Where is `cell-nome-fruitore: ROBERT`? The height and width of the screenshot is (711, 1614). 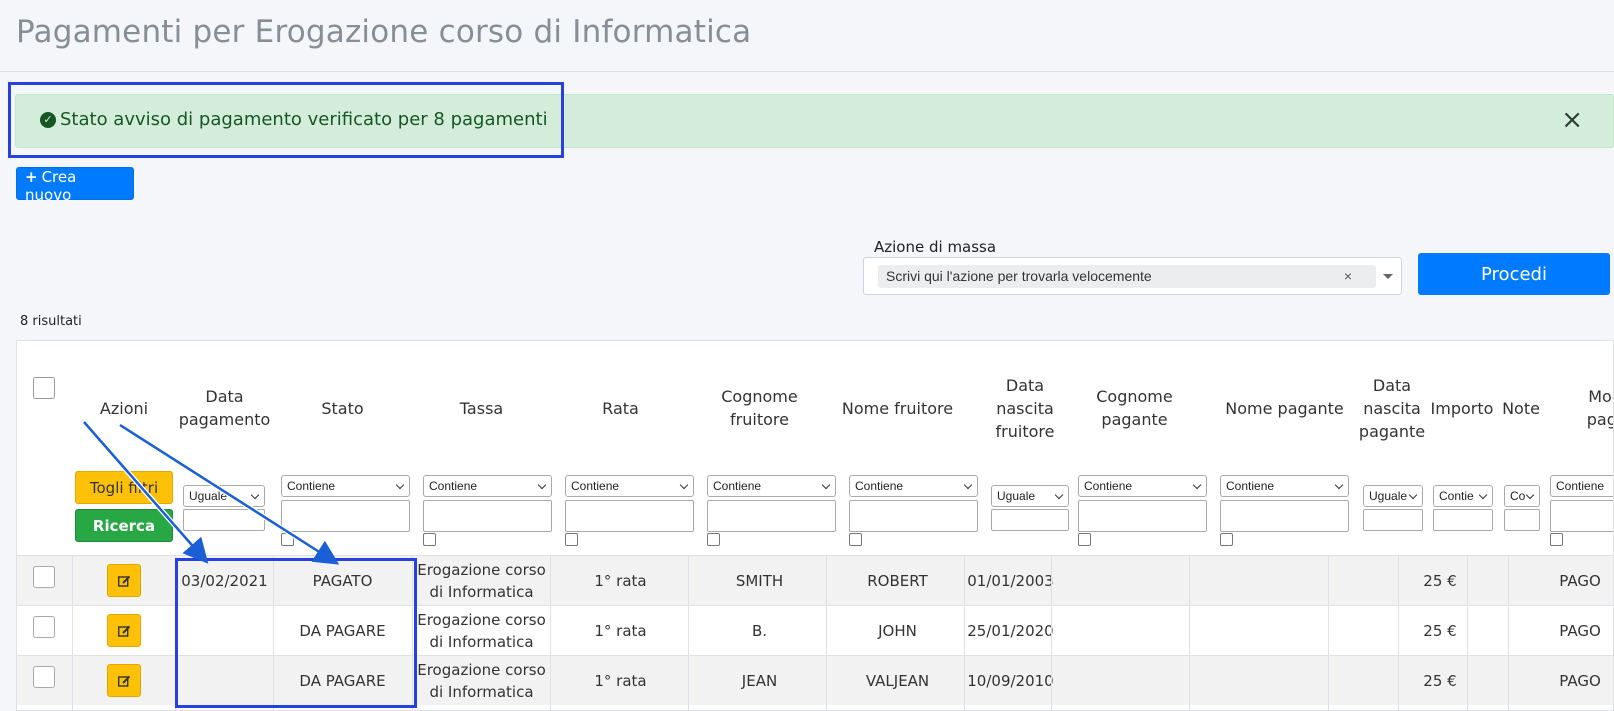 cell-nome-fruitore: ROBERT is located at coordinates (897, 581).